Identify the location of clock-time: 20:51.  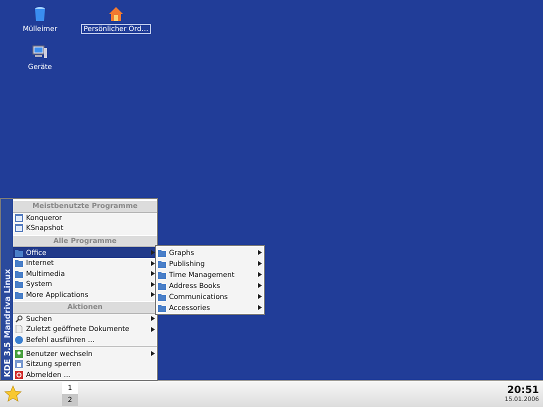
(523, 390).